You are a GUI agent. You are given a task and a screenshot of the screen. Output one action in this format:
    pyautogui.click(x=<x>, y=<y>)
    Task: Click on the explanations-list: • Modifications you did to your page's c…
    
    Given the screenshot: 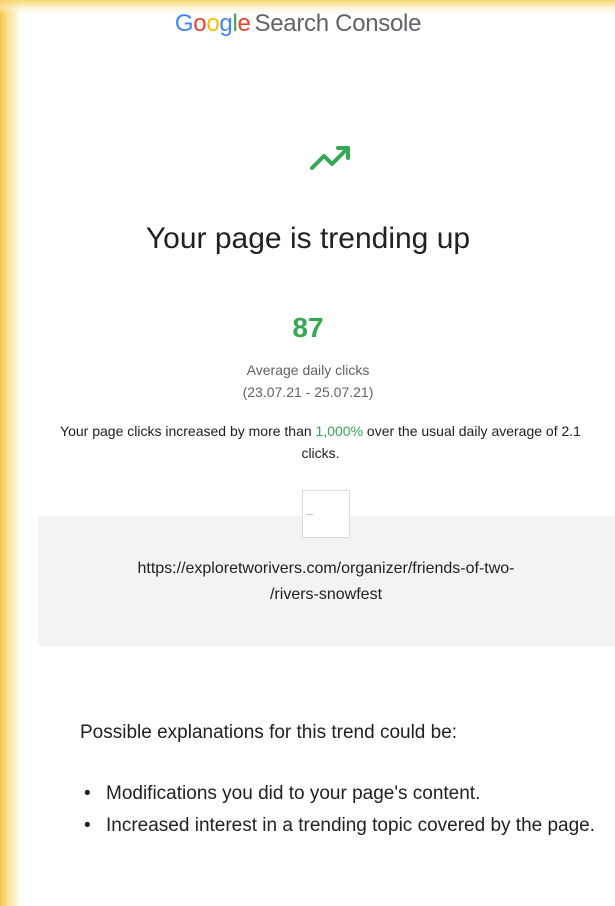 What is the action you would take?
    pyautogui.click(x=347, y=810)
    